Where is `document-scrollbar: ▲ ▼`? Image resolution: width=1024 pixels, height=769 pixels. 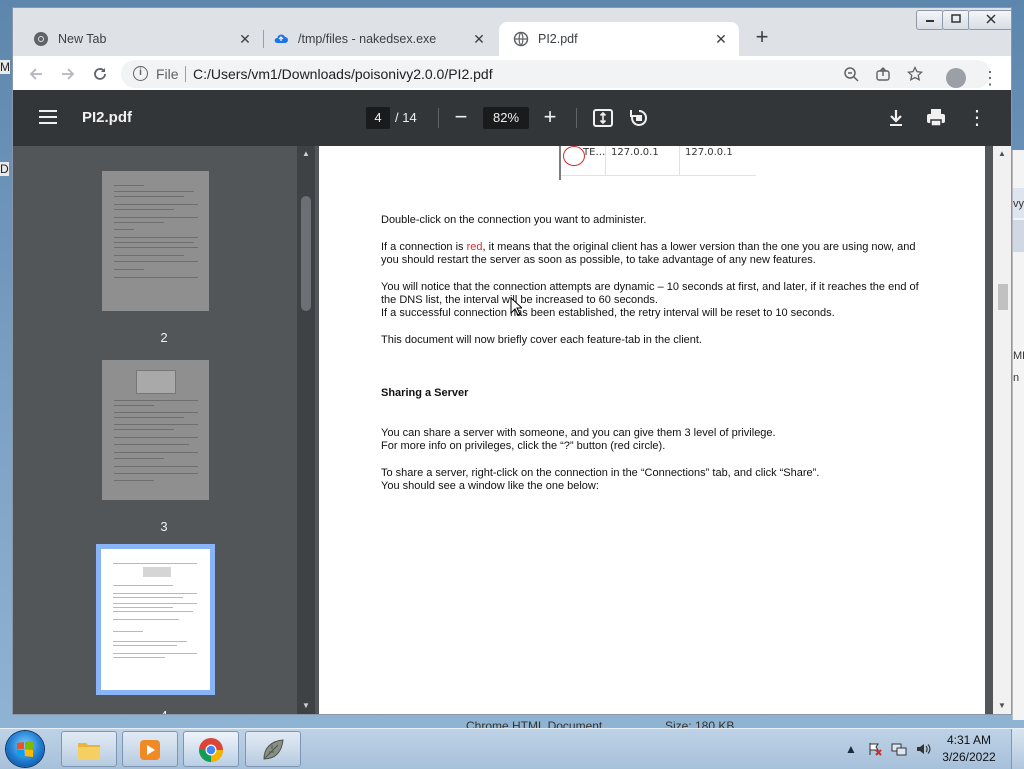 document-scrollbar: ▲ ▼ is located at coordinates (1002, 430).